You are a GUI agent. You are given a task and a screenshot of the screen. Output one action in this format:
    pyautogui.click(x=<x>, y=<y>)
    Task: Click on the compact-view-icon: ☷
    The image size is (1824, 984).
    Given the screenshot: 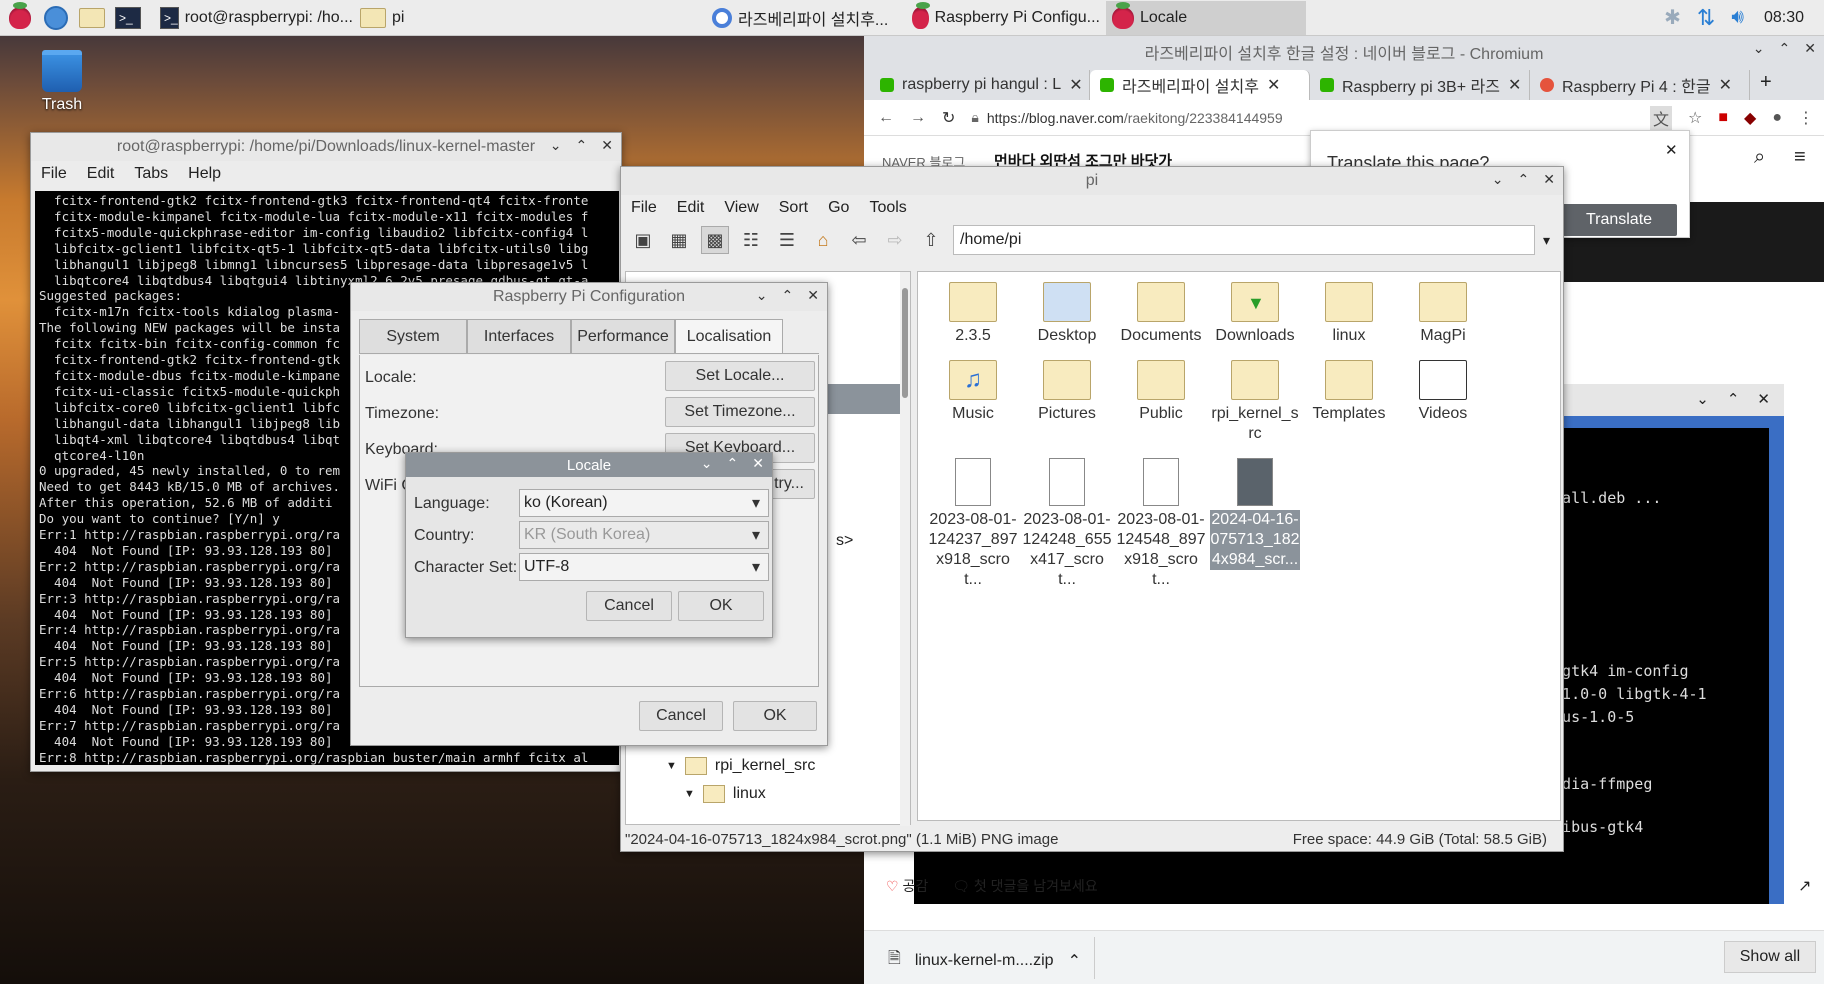 What is the action you would take?
    pyautogui.click(x=751, y=240)
    